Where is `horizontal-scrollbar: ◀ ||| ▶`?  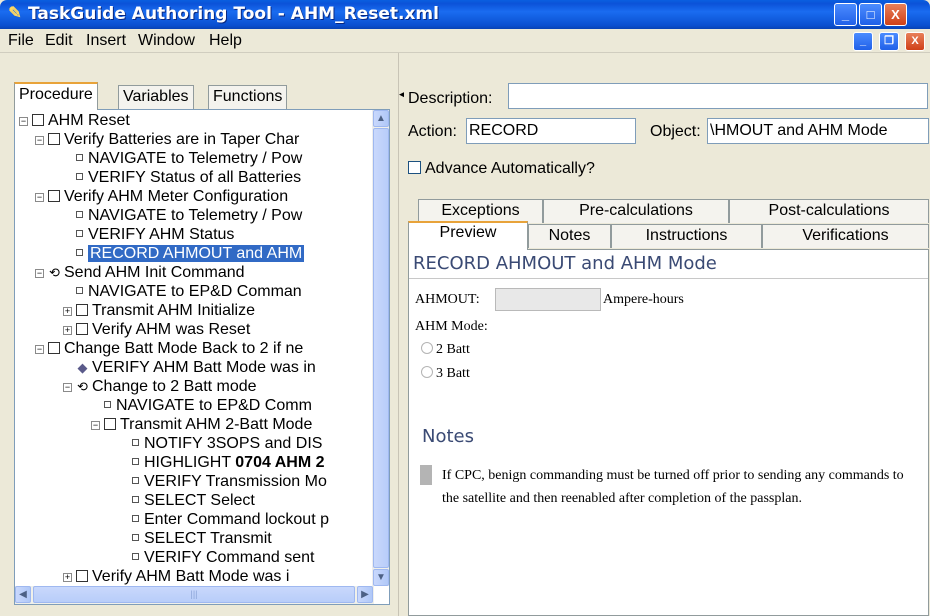
horizontal-scrollbar: ◀ ||| ▶ is located at coordinates (194, 595).